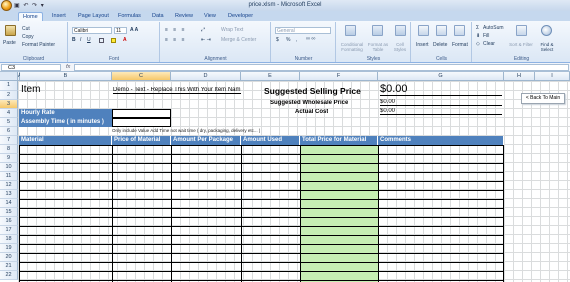 Image resolution: width=570 pixels, height=282 pixels. I want to click on row-header: 10, so click(9, 167).